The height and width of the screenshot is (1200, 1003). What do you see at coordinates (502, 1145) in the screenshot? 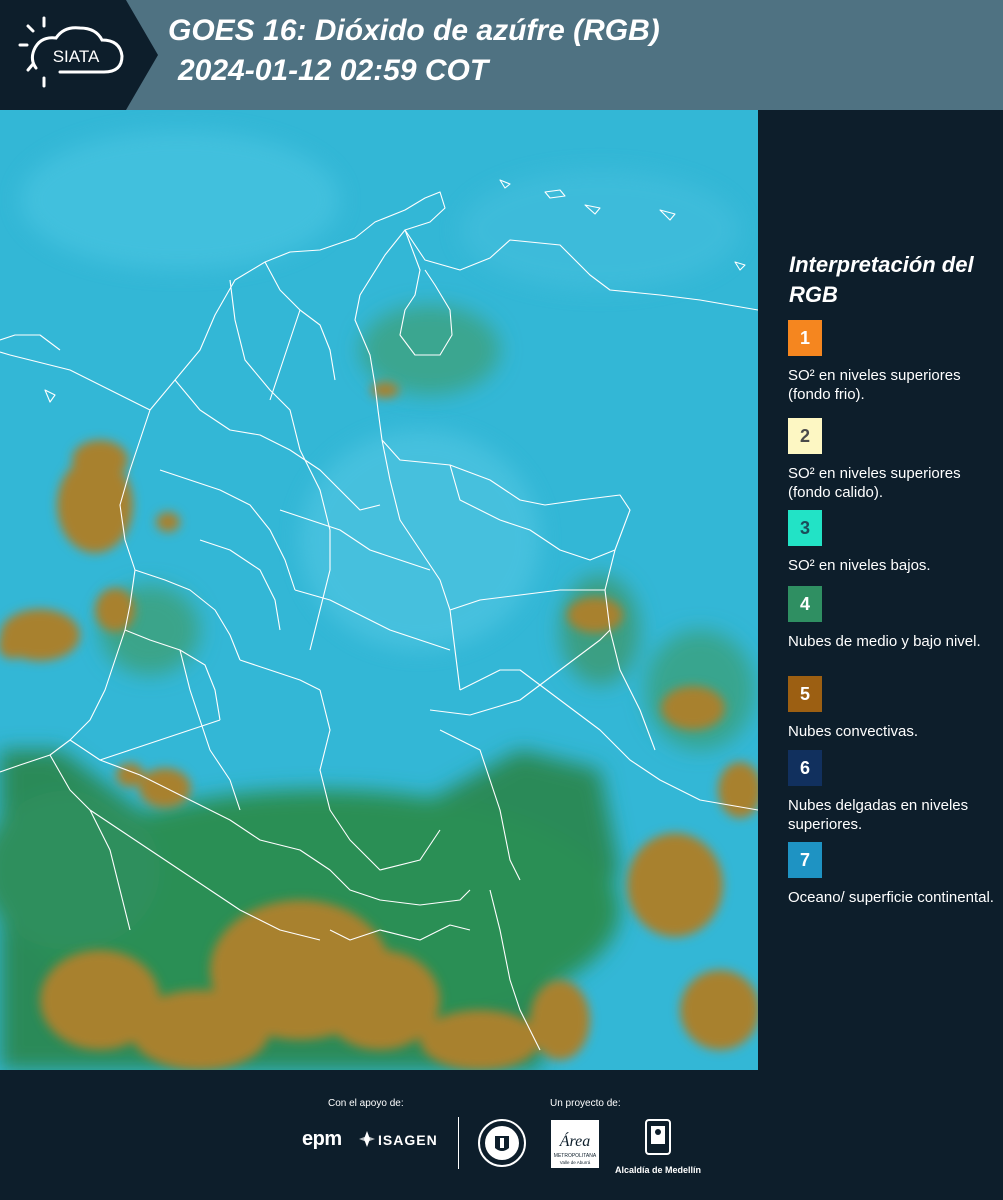
I see `medellin-seal-icon` at bounding box center [502, 1145].